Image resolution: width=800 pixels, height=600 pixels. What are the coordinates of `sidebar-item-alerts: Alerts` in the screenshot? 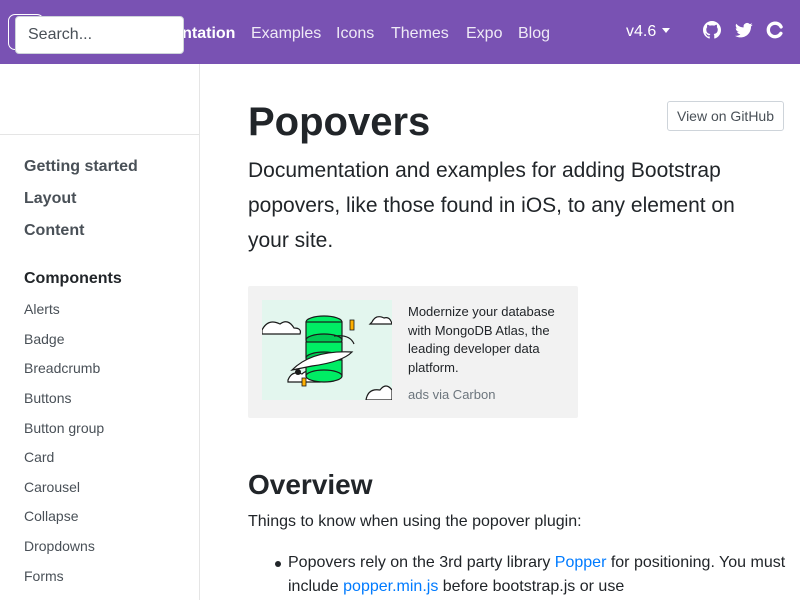 It's located at (42, 309).